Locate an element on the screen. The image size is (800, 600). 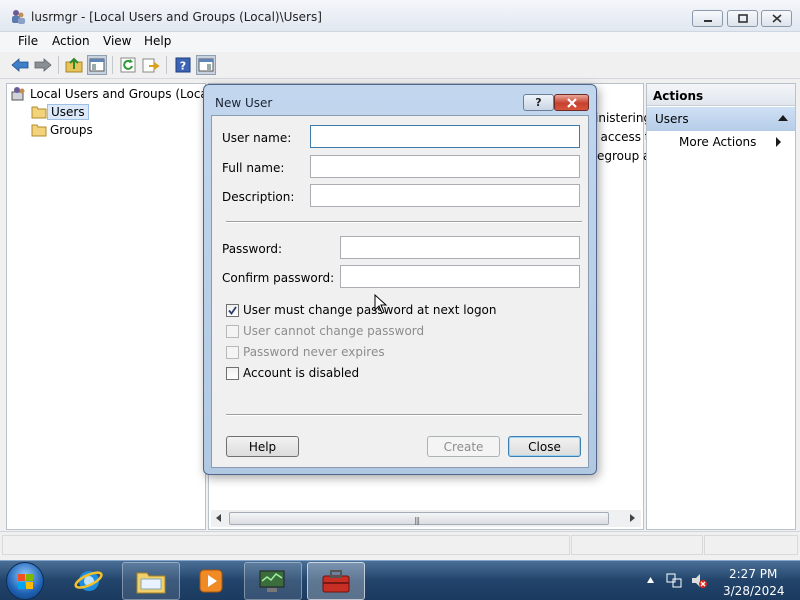
up-one-level-button is located at coordinates (74, 65).